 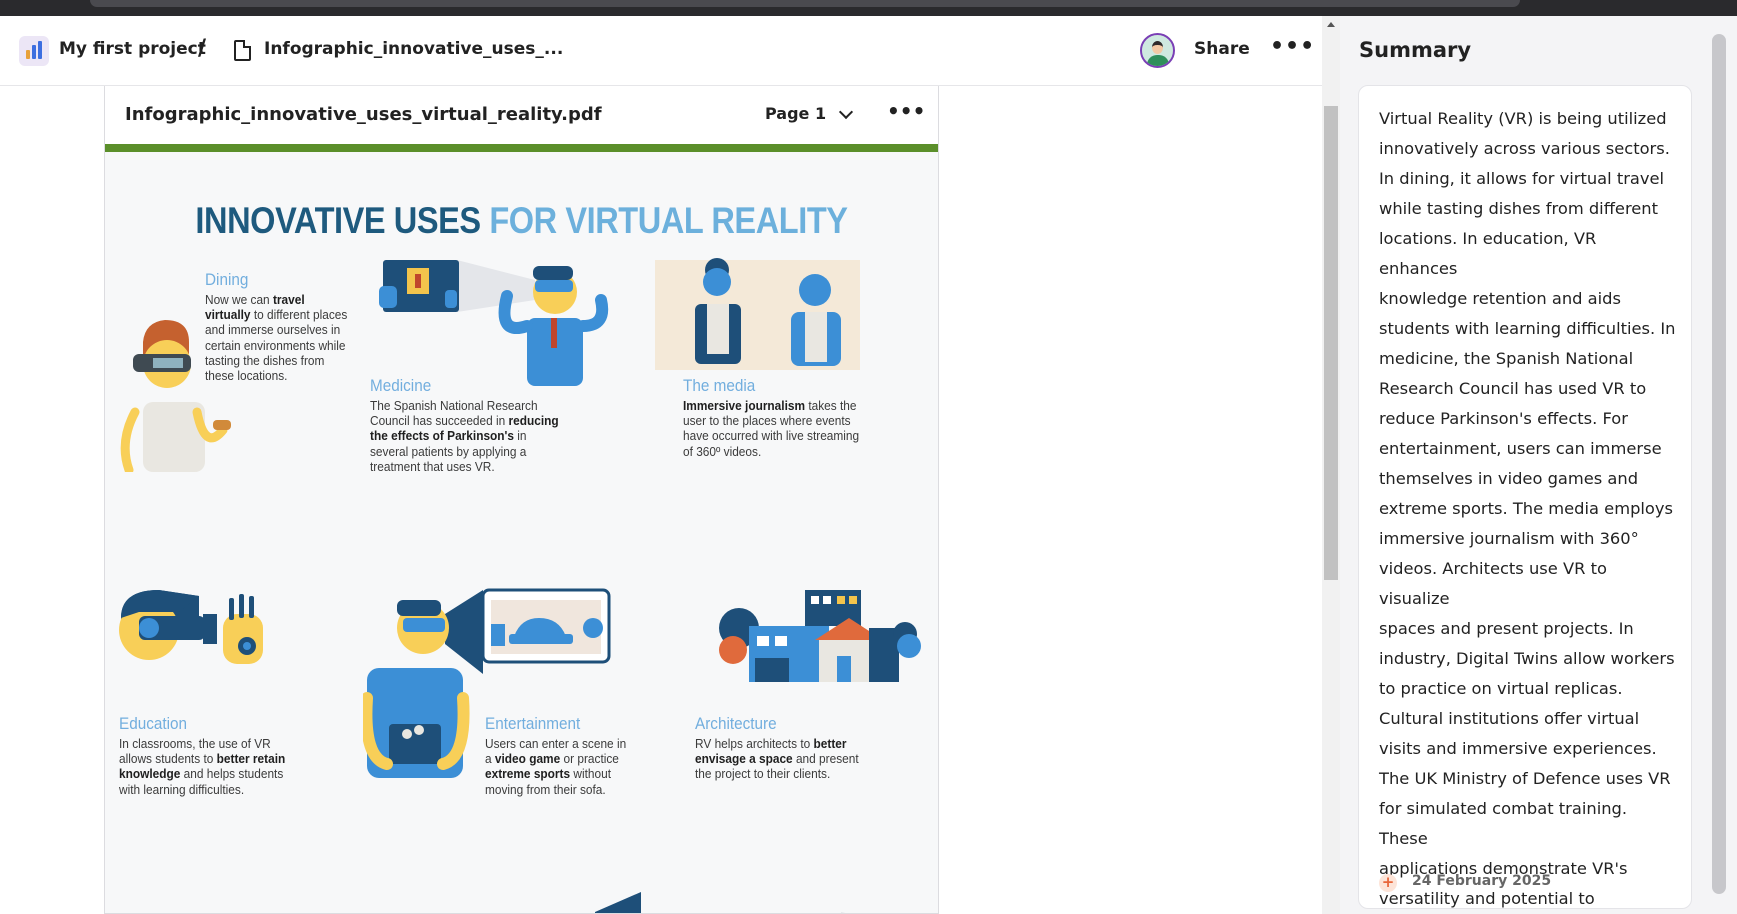 What do you see at coordinates (1222, 49) in the screenshot?
I see `share-button: Share` at bounding box center [1222, 49].